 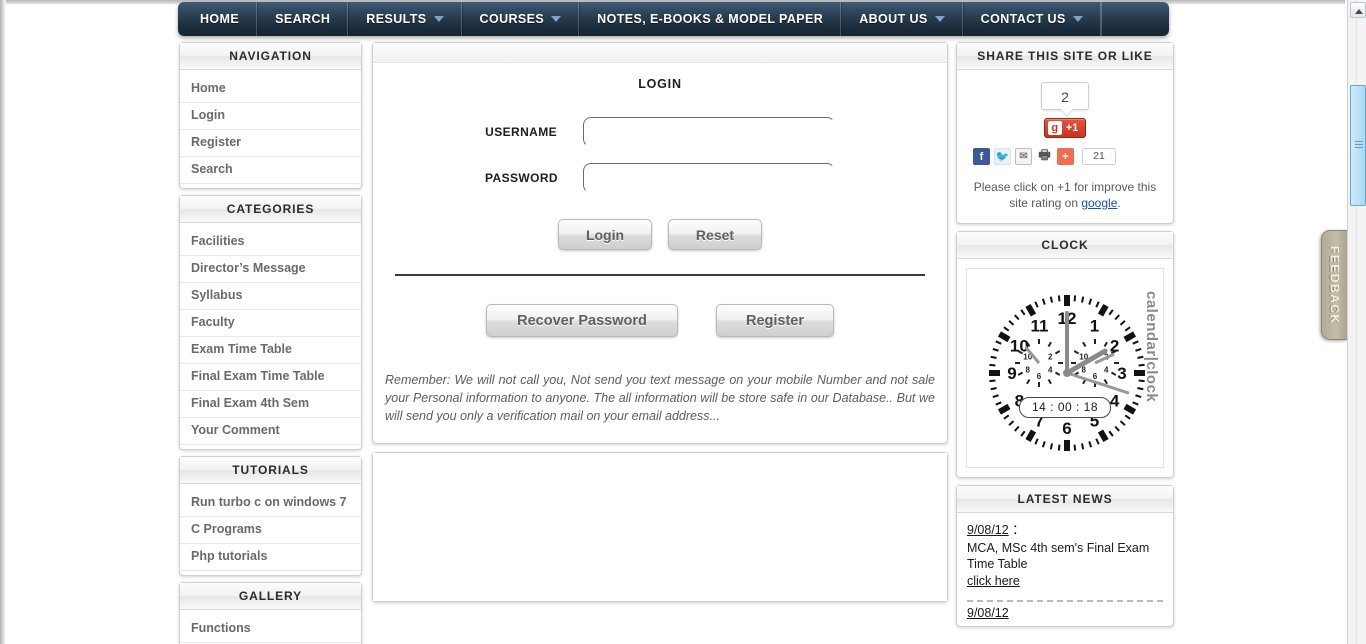 I want to click on sidebar-navigation-title: NAVIGATION, so click(x=270, y=56).